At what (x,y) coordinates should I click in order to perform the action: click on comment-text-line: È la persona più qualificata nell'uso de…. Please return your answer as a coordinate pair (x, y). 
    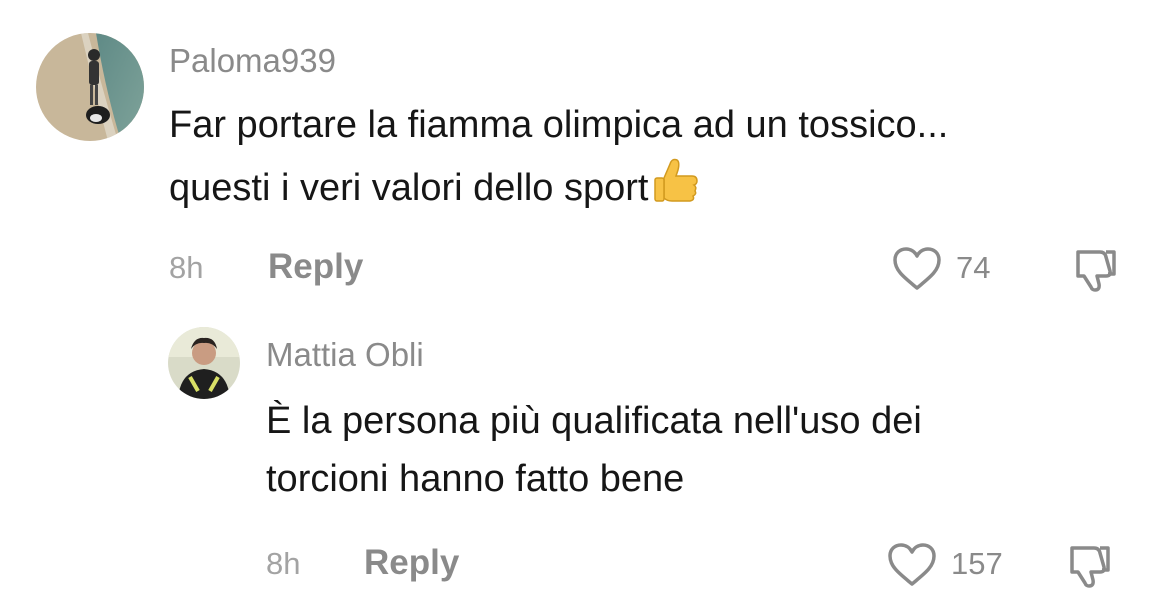
    Looking at the image, I should click on (594, 421).